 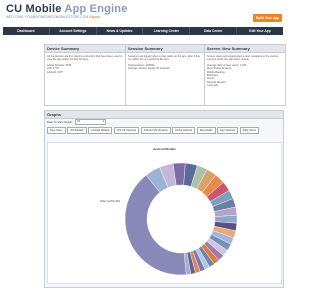 What do you see at coordinates (100, 130) in the screenshot?
I see `android-models-button: Android Models` at bounding box center [100, 130].